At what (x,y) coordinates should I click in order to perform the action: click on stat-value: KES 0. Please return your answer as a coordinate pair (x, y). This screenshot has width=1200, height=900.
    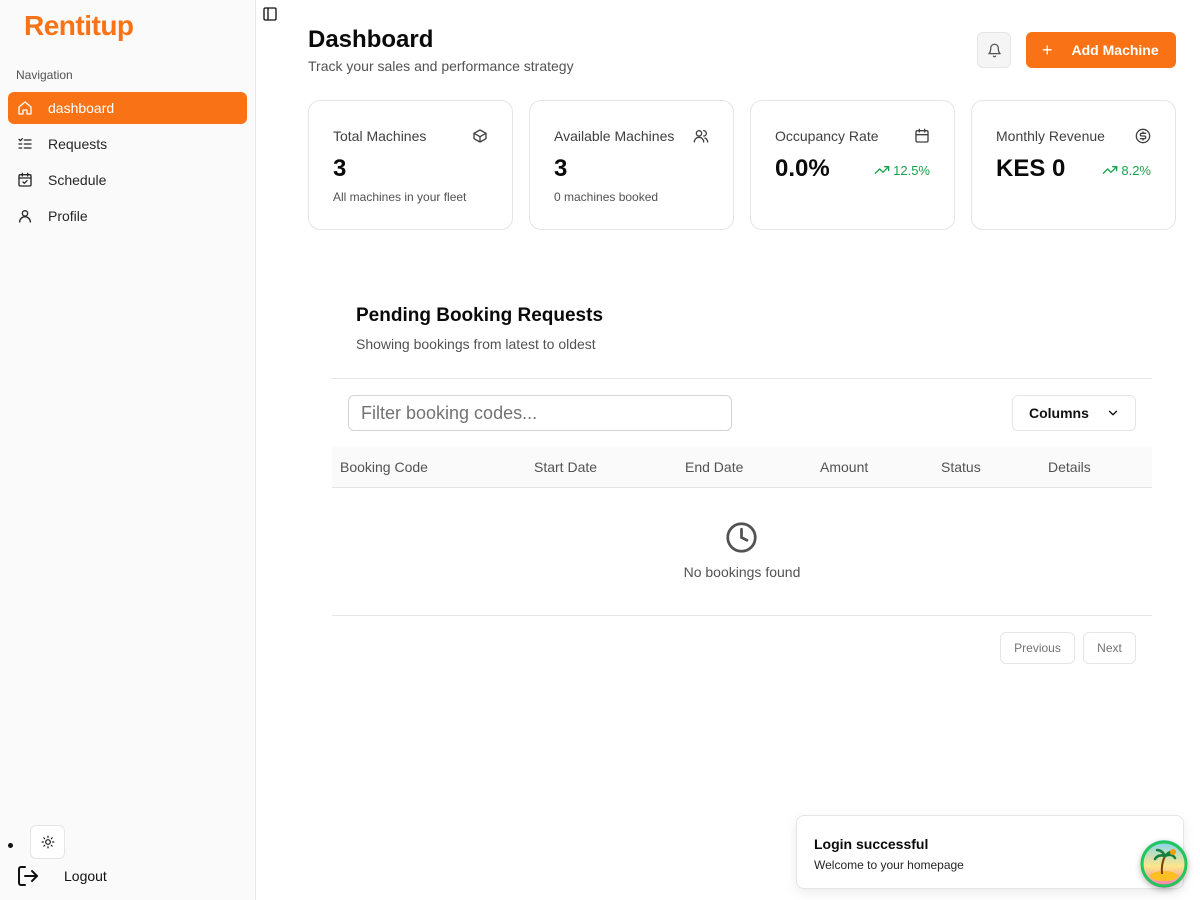
    Looking at the image, I should click on (1031, 168).